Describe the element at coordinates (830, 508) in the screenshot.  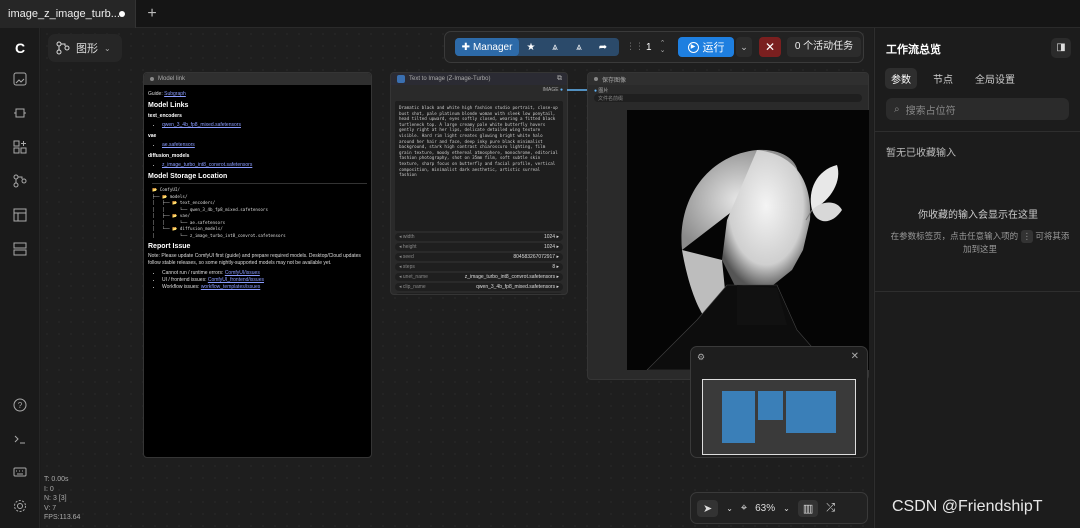
I see `hide-links-icon: ⤮` at that location.